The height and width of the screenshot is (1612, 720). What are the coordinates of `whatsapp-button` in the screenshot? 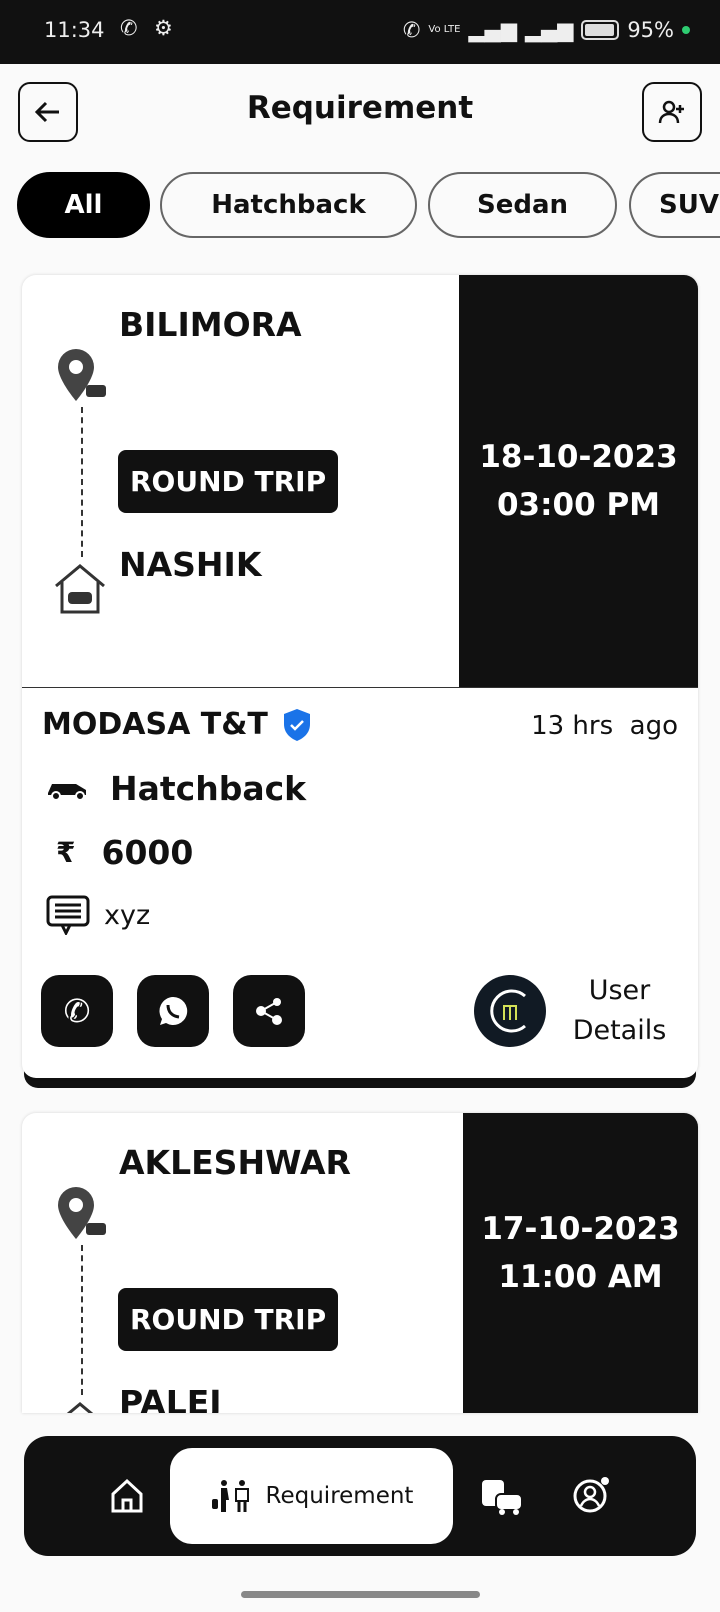 It's located at (173, 1011).